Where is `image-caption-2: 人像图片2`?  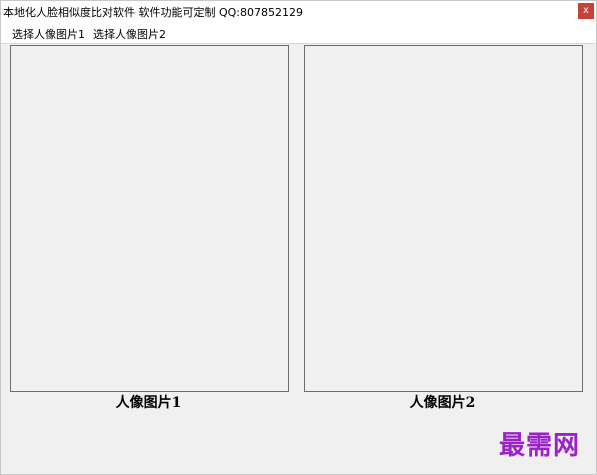 image-caption-2: 人像图片2 is located at coordinates (442, 403).